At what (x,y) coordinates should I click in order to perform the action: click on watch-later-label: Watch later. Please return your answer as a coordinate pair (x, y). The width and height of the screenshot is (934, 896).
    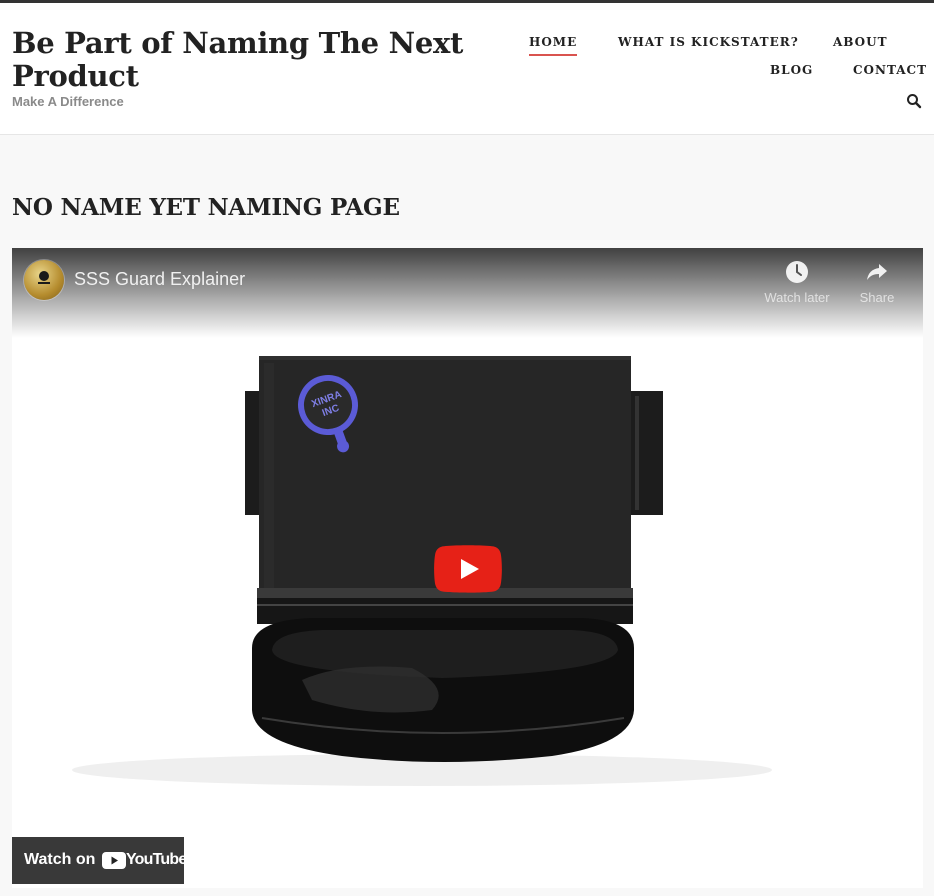
    Looking at the image, I should click on (797, 297).